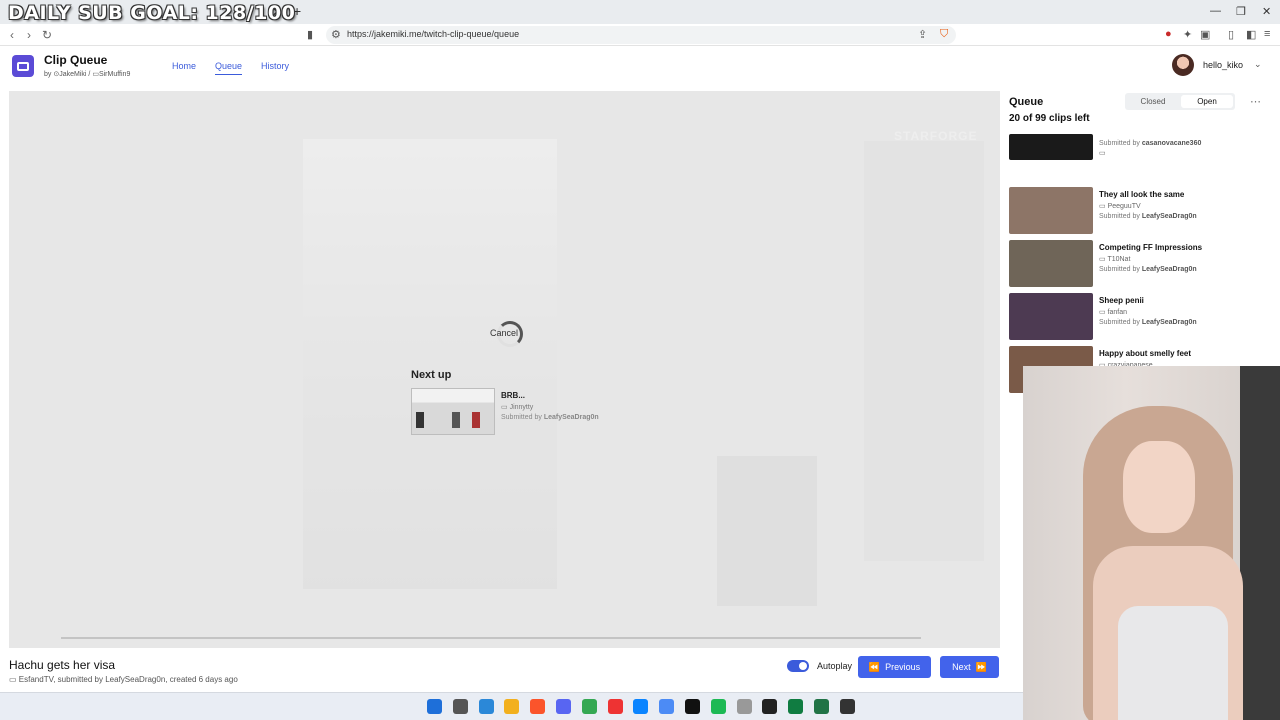 The image size is (1280, 720). Describe the element at coordinates (969, 667) in the screenshot. I see `next-button: Next ⏩` at that location.